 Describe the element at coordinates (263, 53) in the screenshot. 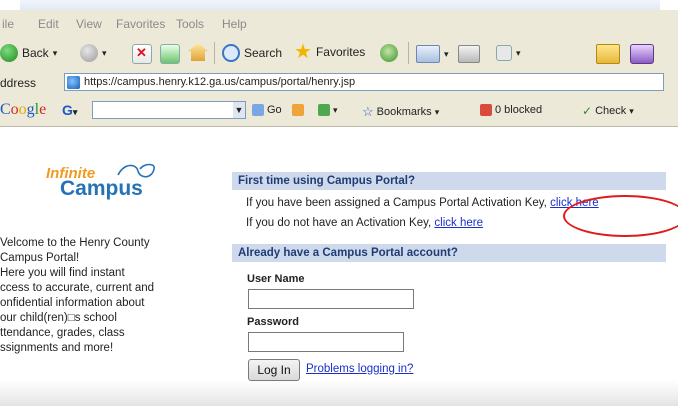

I see `search-label: Search` at that location.